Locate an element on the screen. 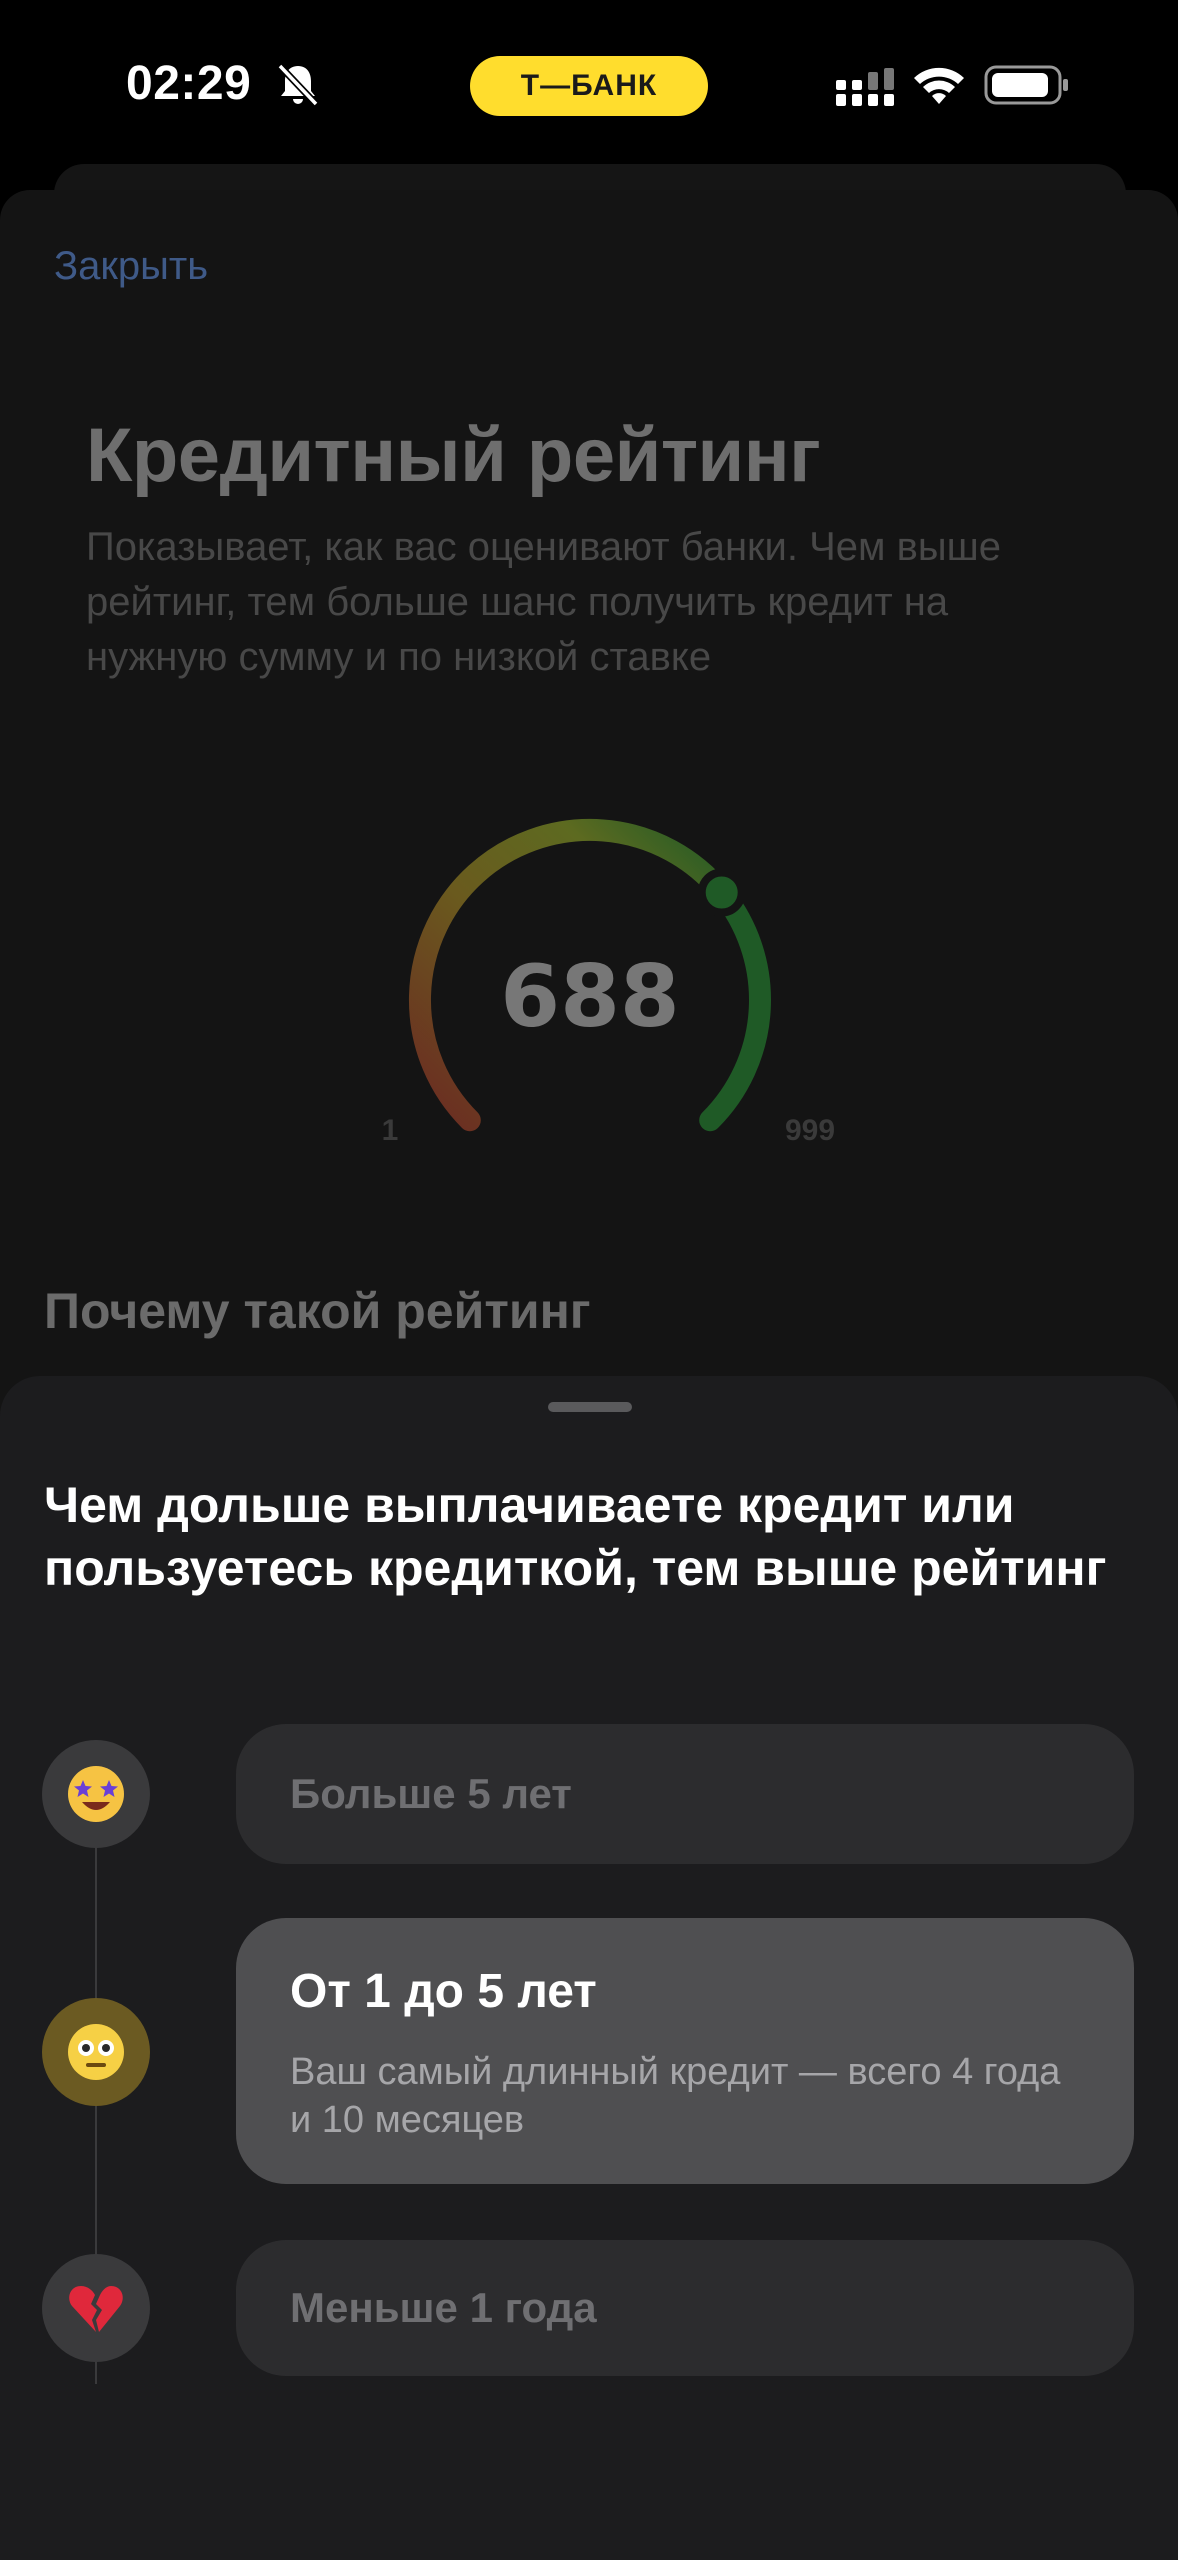  neutral-face-emoji-icon is located at coordinates (96, 2052).